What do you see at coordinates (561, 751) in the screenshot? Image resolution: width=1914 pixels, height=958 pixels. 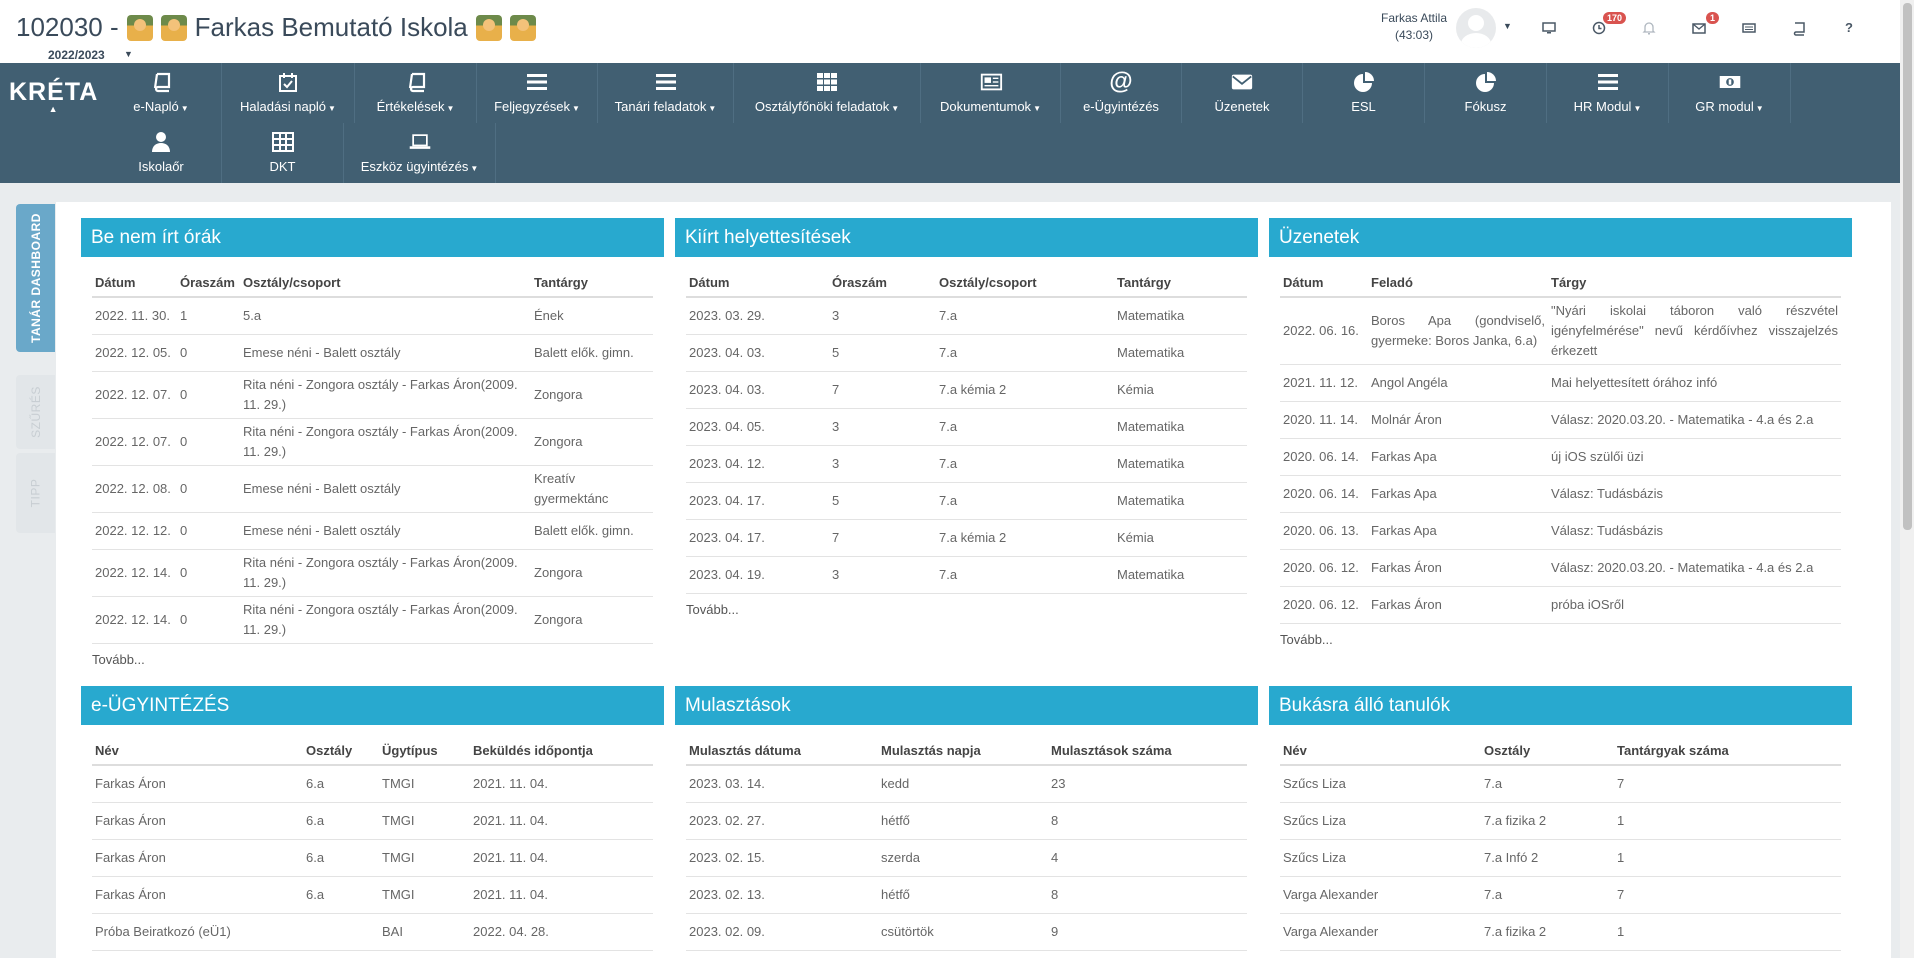 I see `column-header: Beküldés időpontja` at bounding box center [561, 751].